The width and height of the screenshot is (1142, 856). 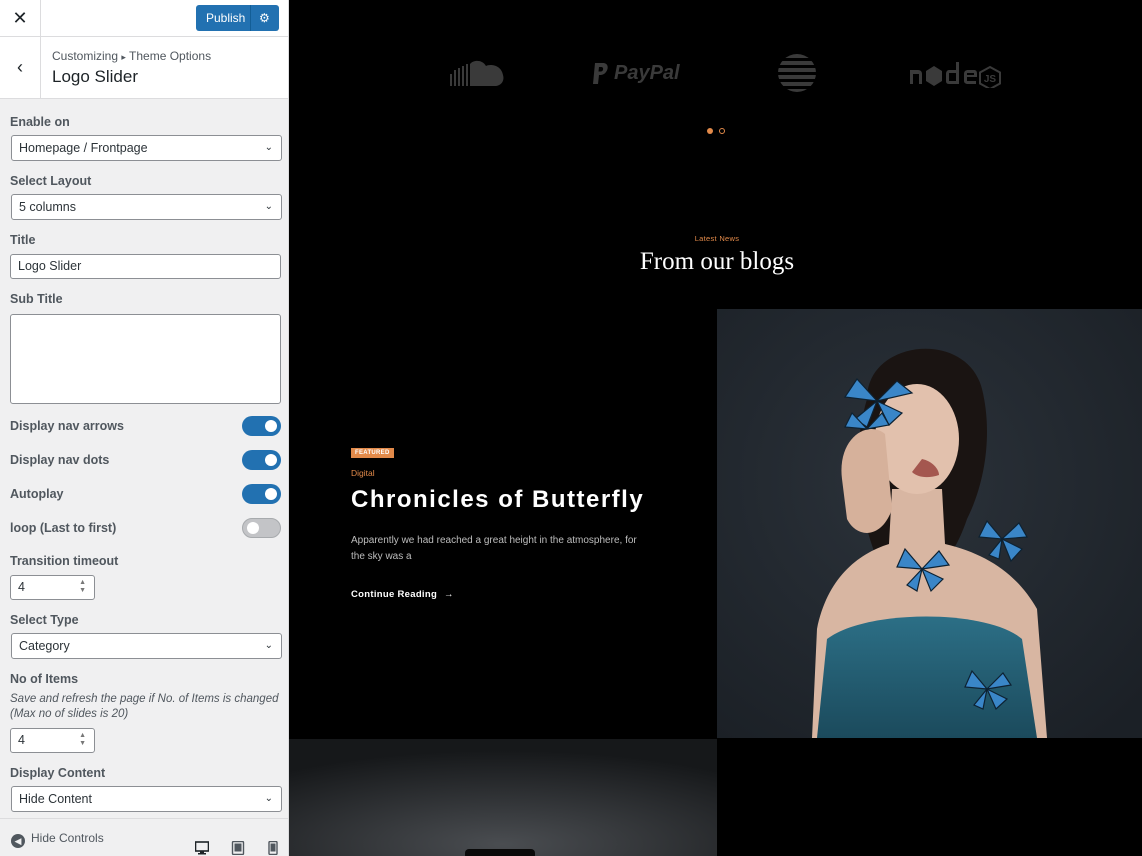 I want to click on close-customizer-button: ✕, so click(x=20, y=18).